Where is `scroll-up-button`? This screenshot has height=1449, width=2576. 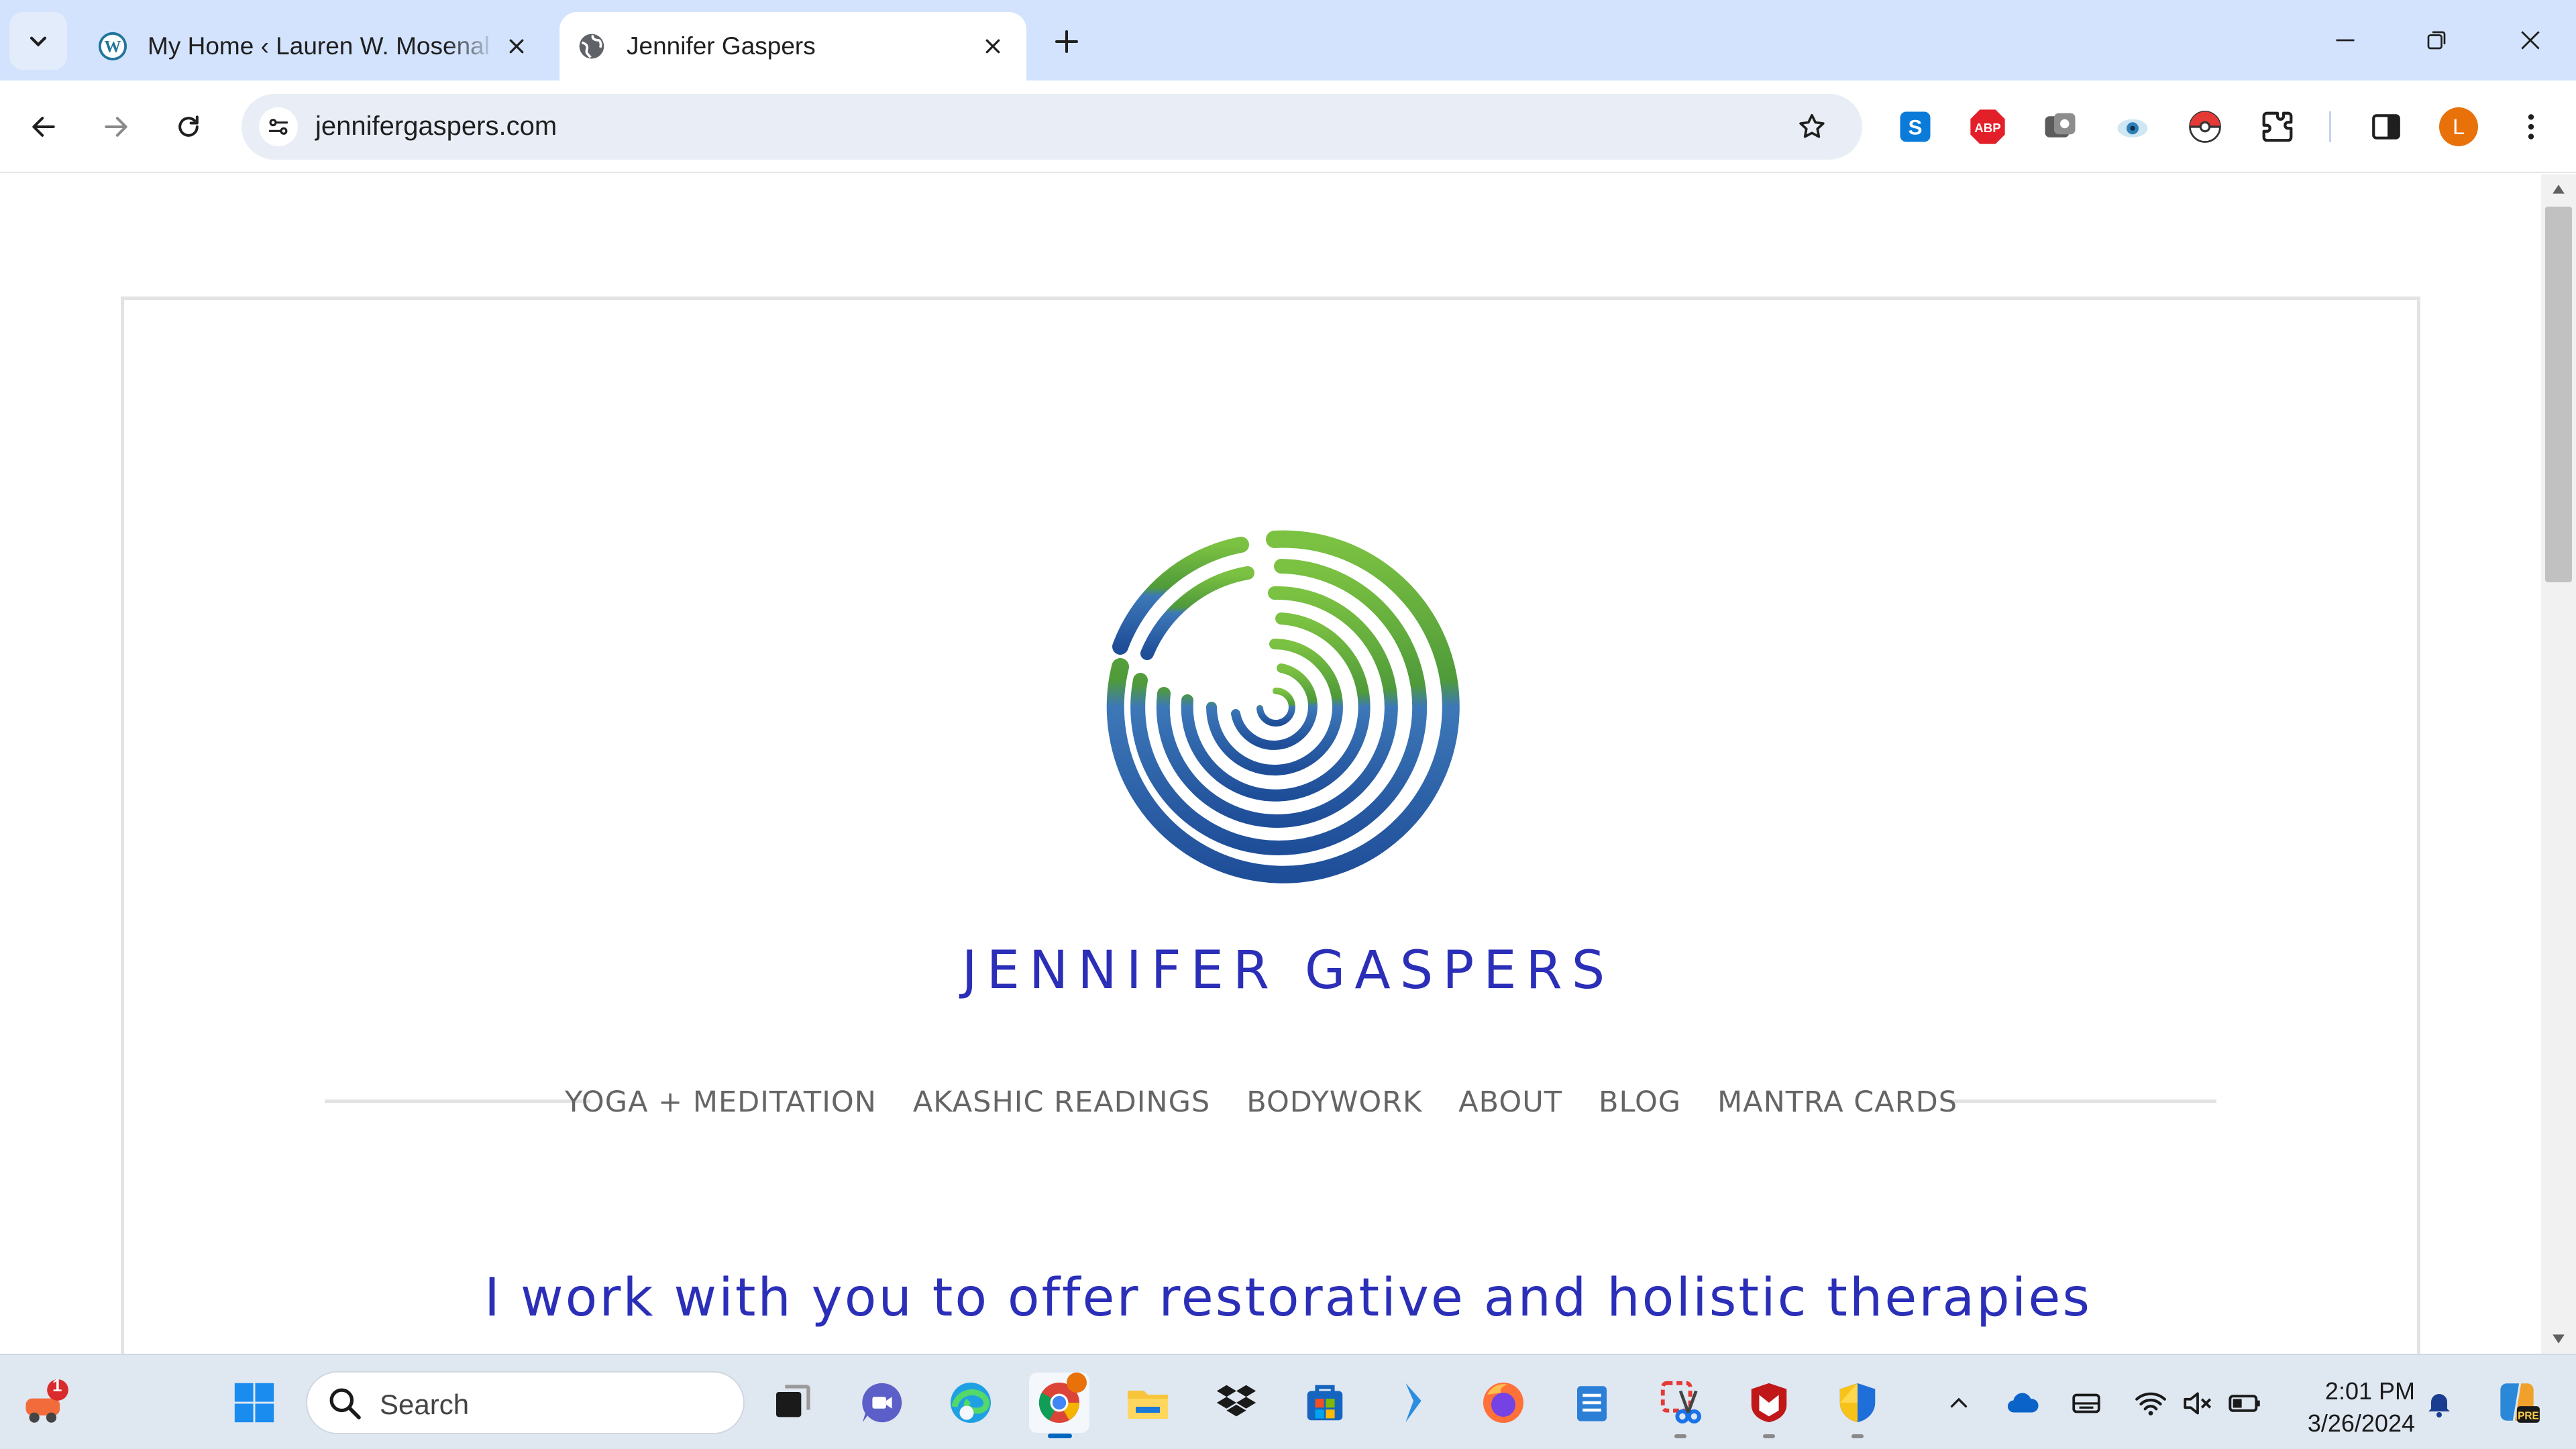 scroll-up-button is located at coordinates (2558, 189).